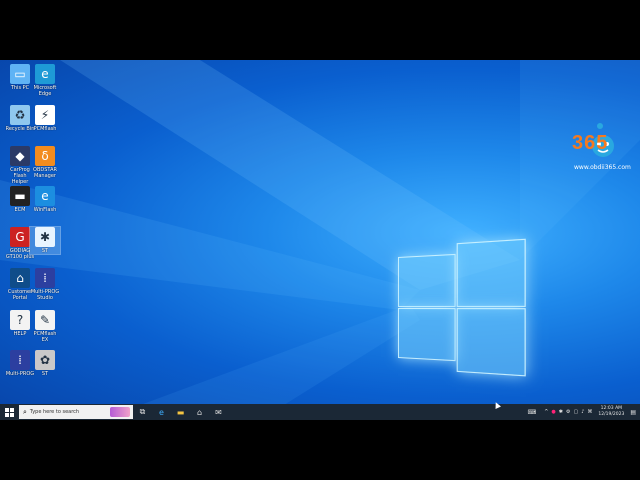  I want to click on desktop-icon-label: WinFlash, so click(45, 210).